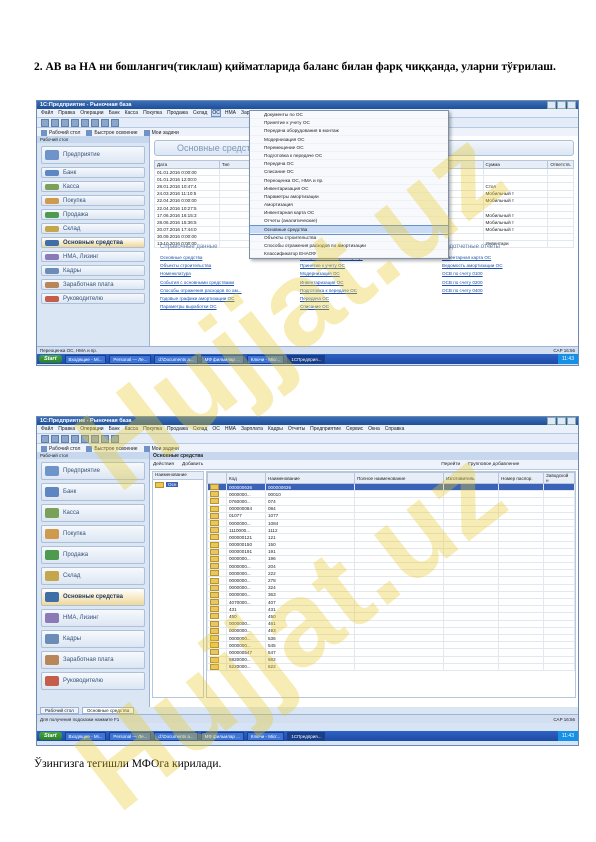 The width and height of the screenshot is (596, 842). I want to click on menu-enterprise: Предприятие, so click(325, 429).